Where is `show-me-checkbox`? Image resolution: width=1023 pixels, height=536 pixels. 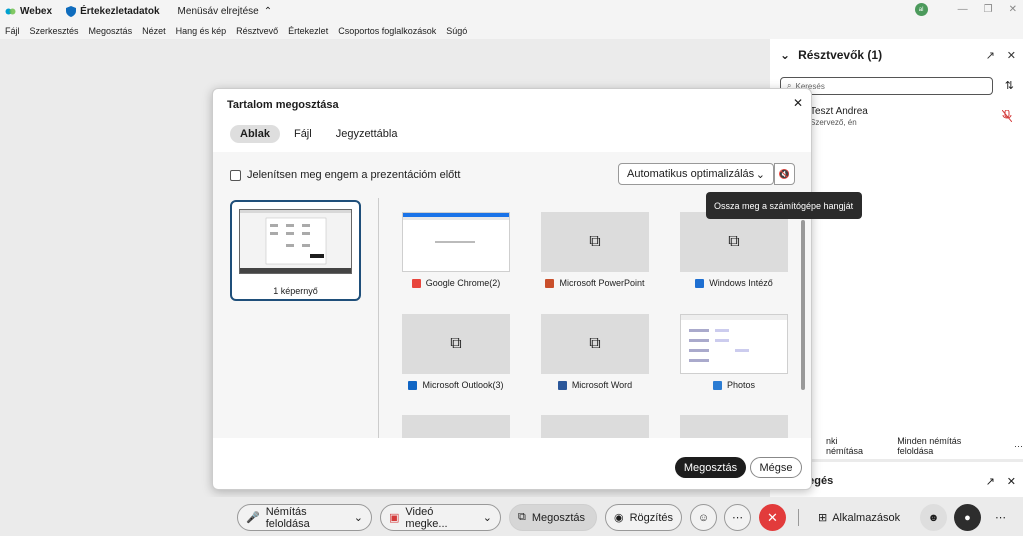 show-me-checkbox is located at coordinates (235, 175).